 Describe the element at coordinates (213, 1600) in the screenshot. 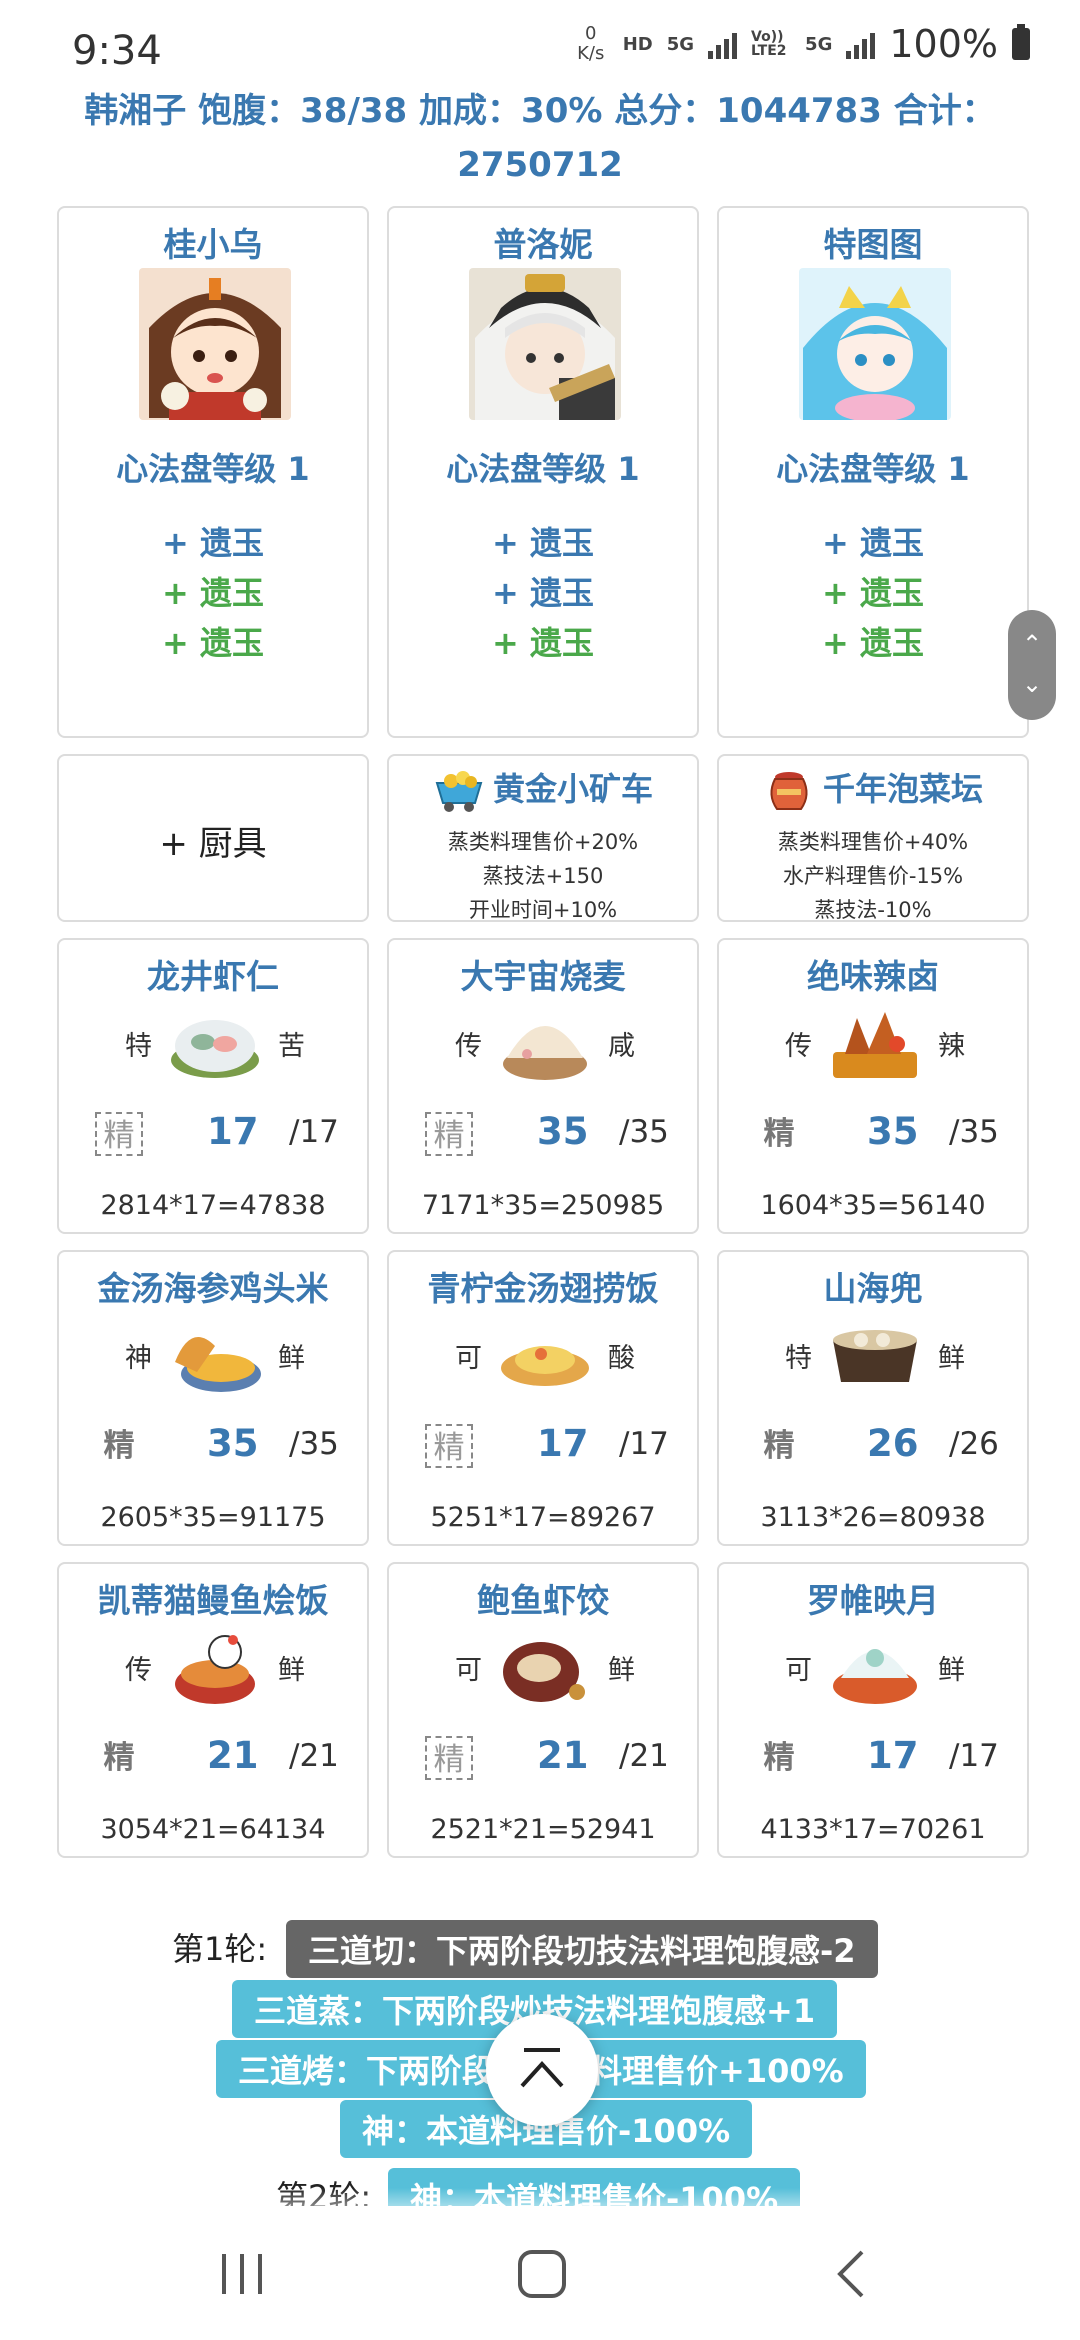

I see `dish-name: 凯蒂猫鳗鱼烩饭` at that location.